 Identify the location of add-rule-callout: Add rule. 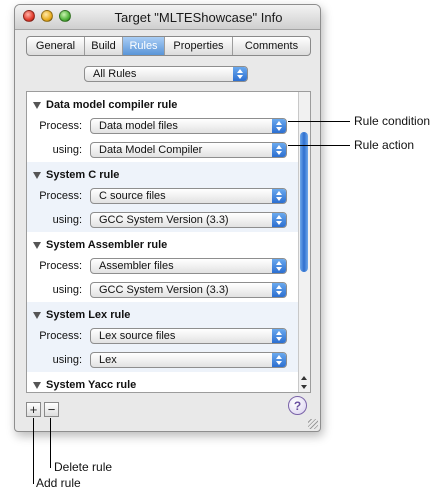
(58, 483).